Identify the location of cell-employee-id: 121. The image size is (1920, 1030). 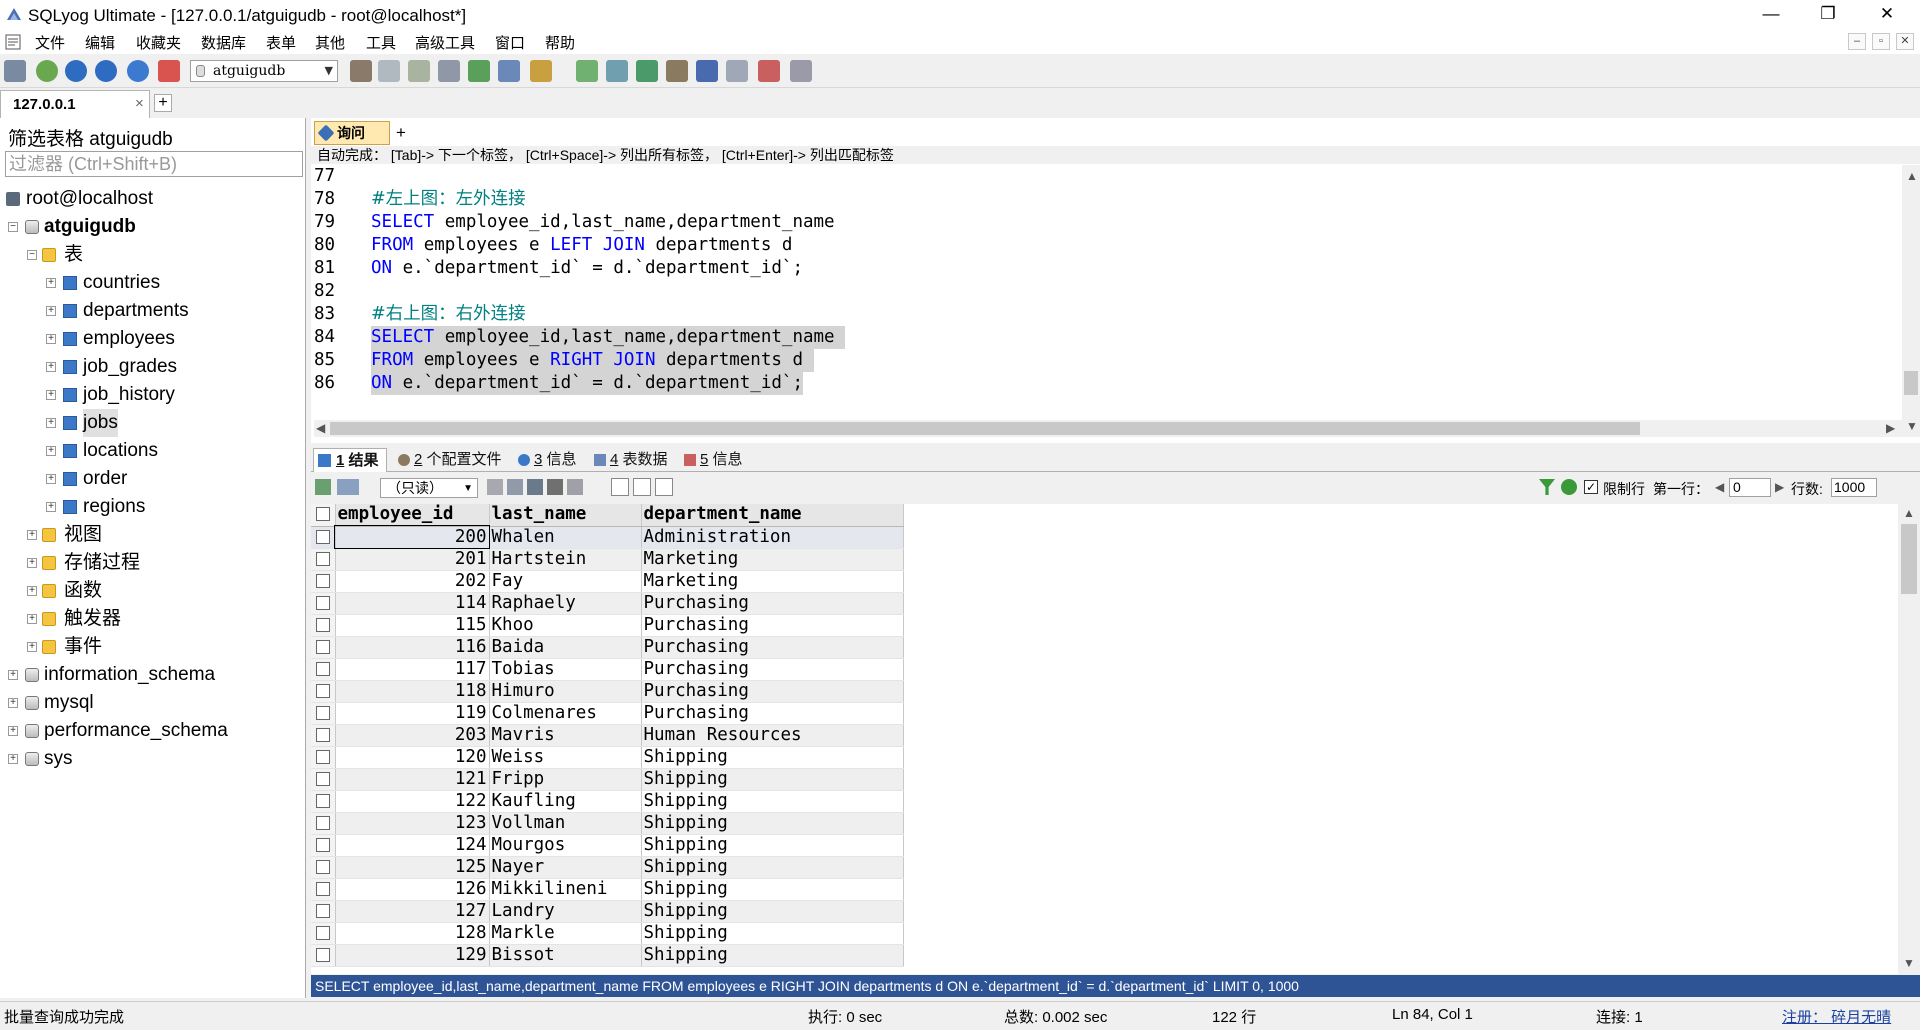
(412, 779).